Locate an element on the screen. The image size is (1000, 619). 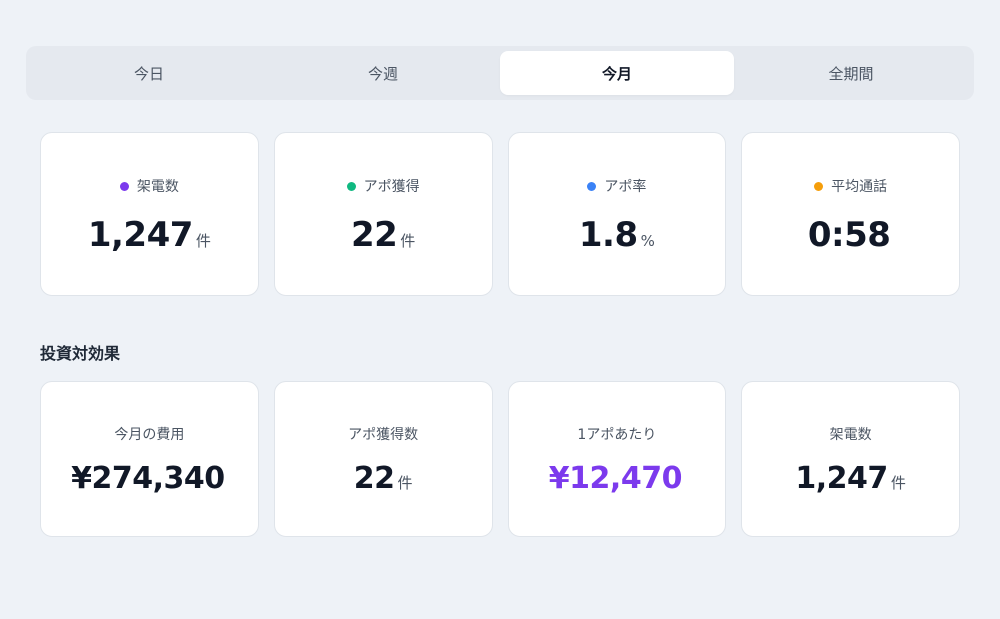
tab-this-month: 今月 is located at coordinates (617, 73).